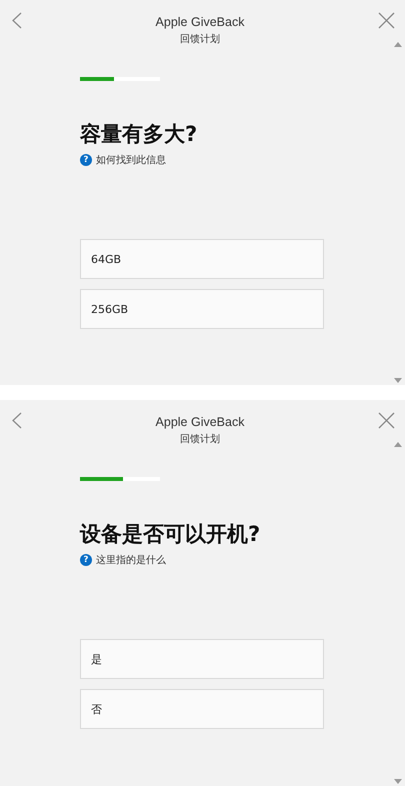 Image resolution: width=405 pixels, height=786 pixels. Describe the element at coordinates (202, 709) in the screenshot. I see `option-button: 否` at that location.